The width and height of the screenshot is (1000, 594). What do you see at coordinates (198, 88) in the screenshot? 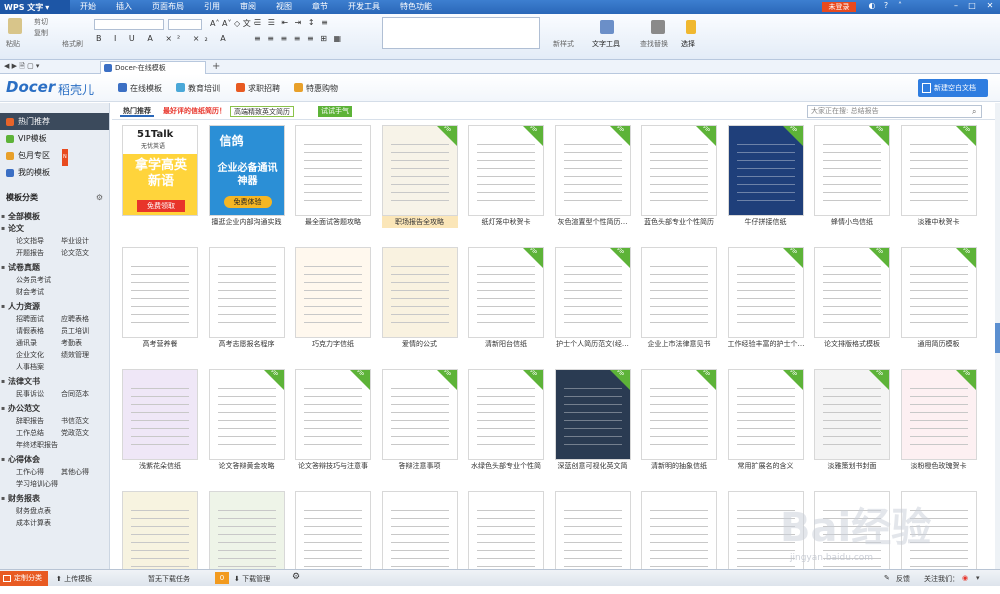
I see `nav-education: 教育培训` at bounding box center [198, 88].